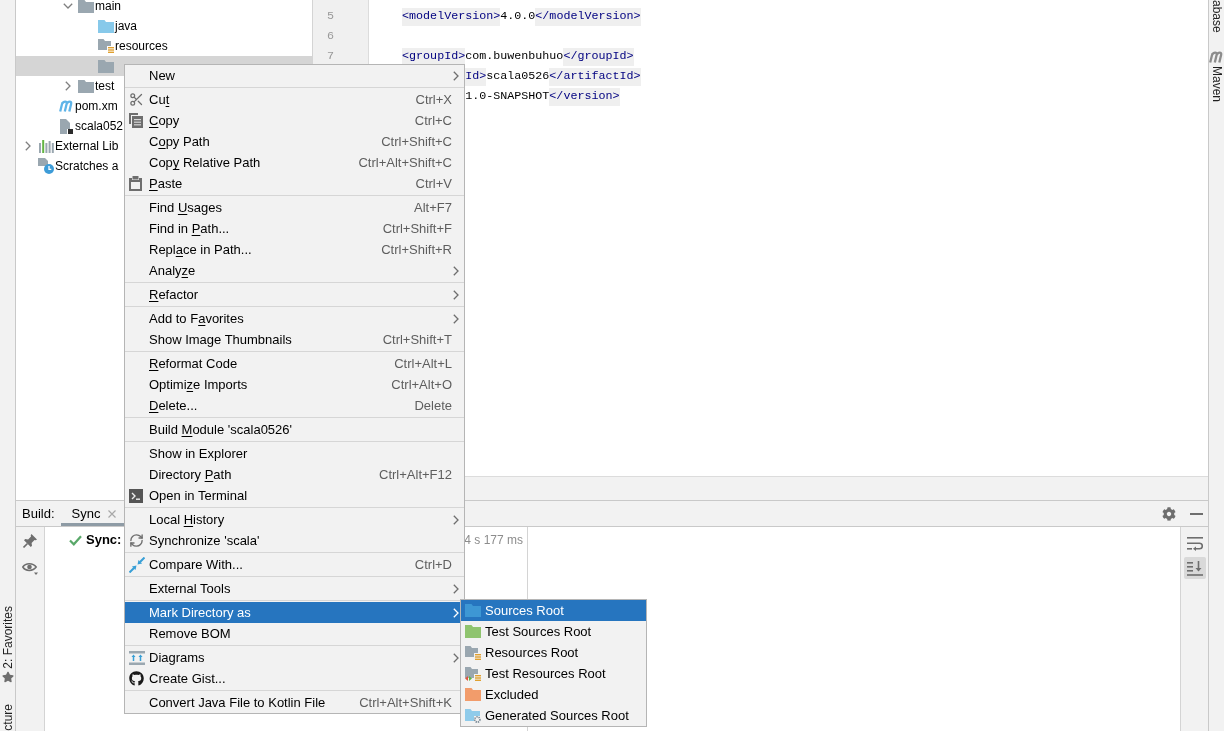 This screenshot has height=731, width=1224. Describe the element at coordinates (406, 702) in the screenshot. I see `shortcut-text: Ctrl+Alt+Shift+K` at that location.